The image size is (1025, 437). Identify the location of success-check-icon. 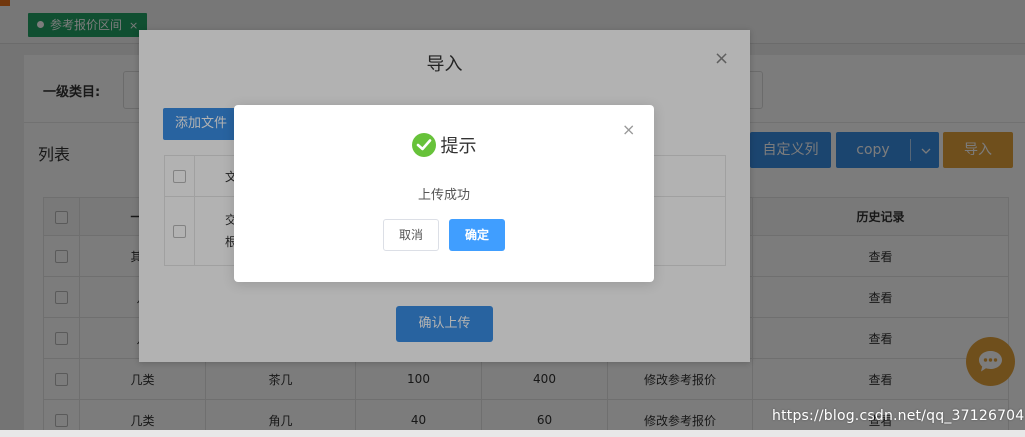
(423, 145).